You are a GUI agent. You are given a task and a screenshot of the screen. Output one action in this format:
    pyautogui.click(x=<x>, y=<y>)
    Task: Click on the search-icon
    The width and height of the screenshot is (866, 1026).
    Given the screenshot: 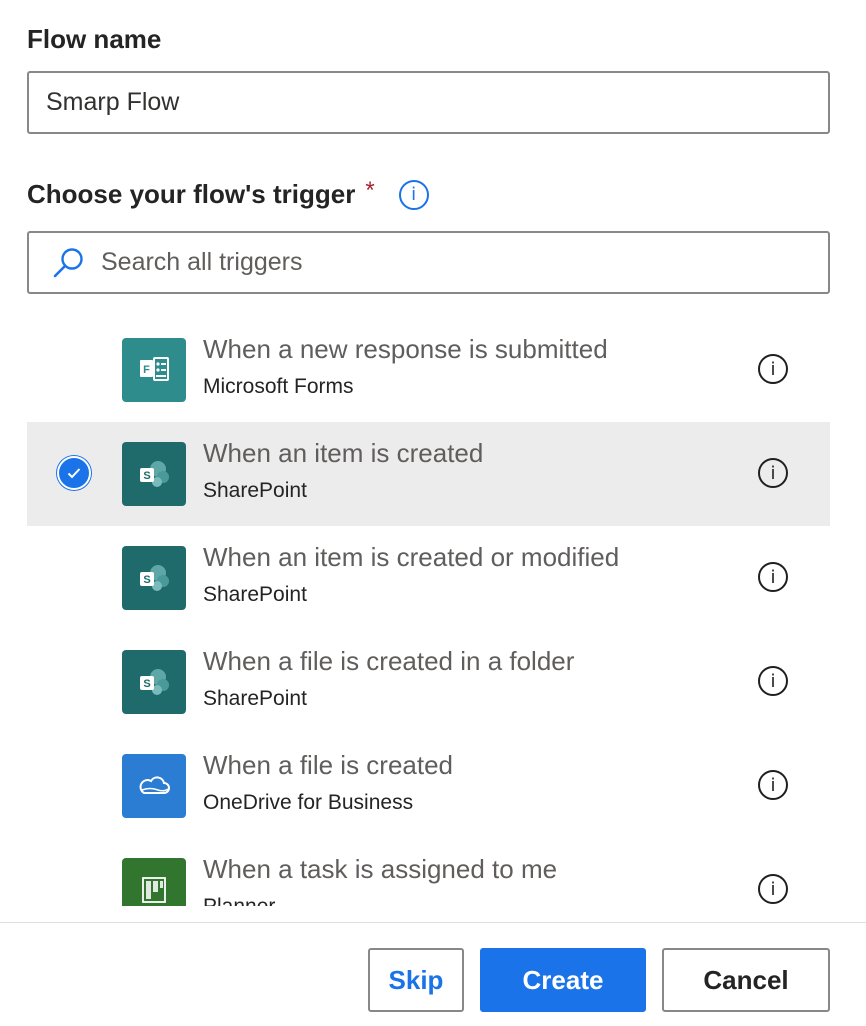 What is the action you would take?
    pyautogui.click(x=68, y=263)
    